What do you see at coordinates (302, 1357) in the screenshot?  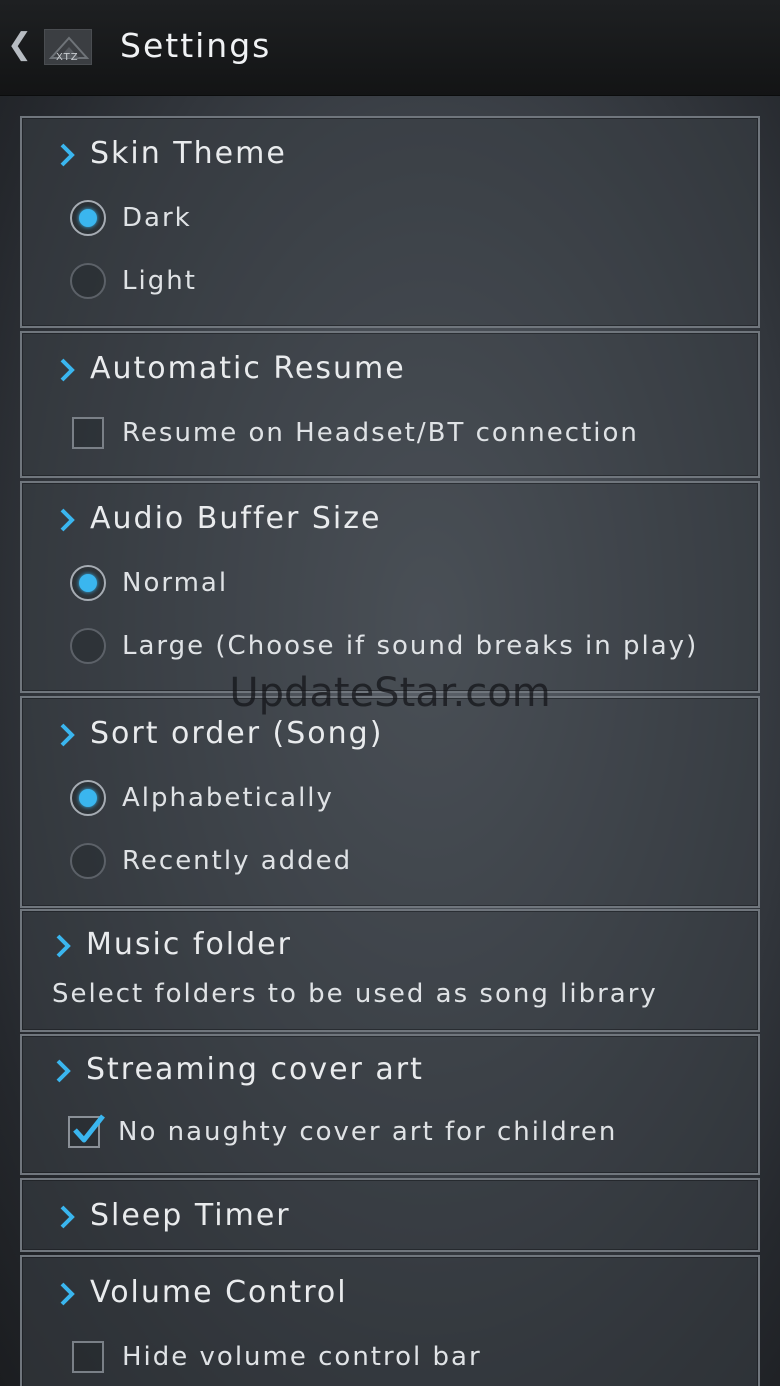 I see `option-label: Hide volume control bar` at bounding box center [302, 1357].